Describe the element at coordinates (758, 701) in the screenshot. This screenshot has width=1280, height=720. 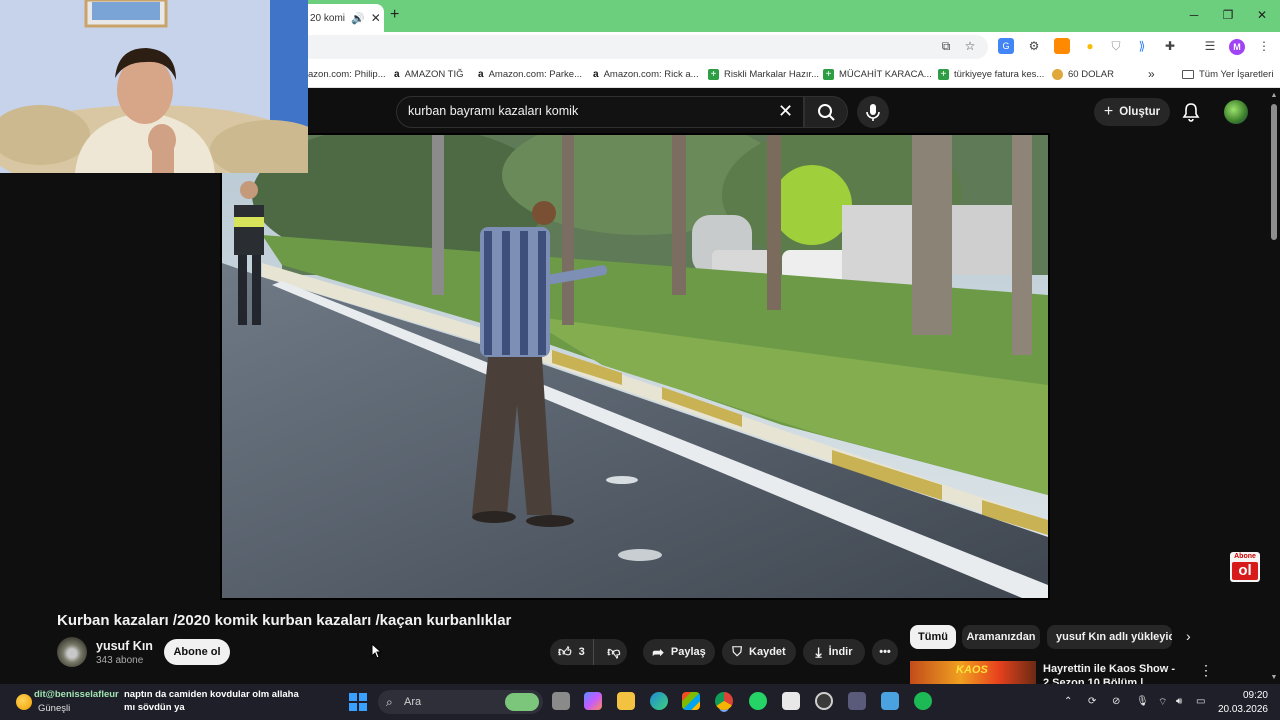
I see `whatsapp-icon` at that location.